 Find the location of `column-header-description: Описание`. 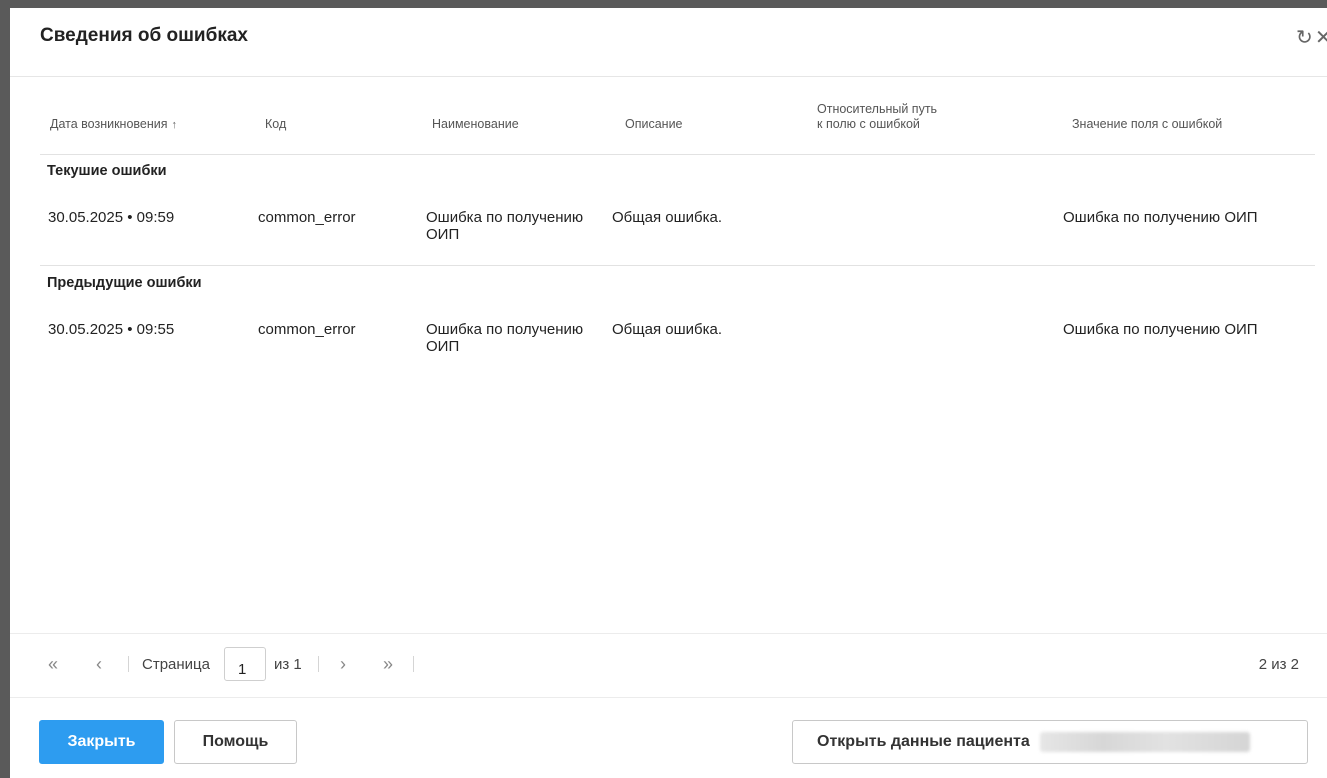

column-header-description: Описание is located at coordinates (654, 124).